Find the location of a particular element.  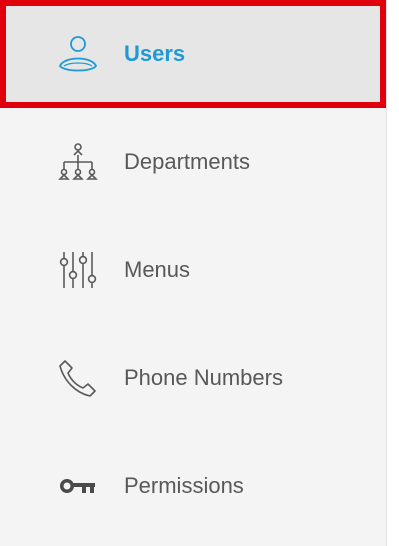

sidebar-item-label: Users is located at coordinates (155, 53).